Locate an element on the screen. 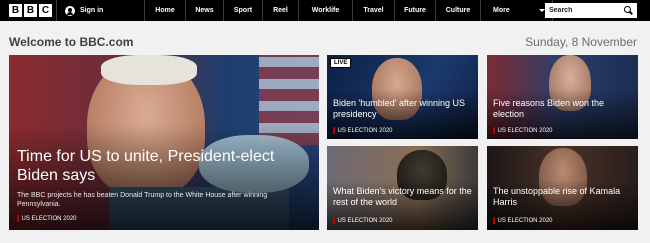 This screenshot has height=243, width=650. page-date: Sunday, 8 November is located at coordinates (581, 42).